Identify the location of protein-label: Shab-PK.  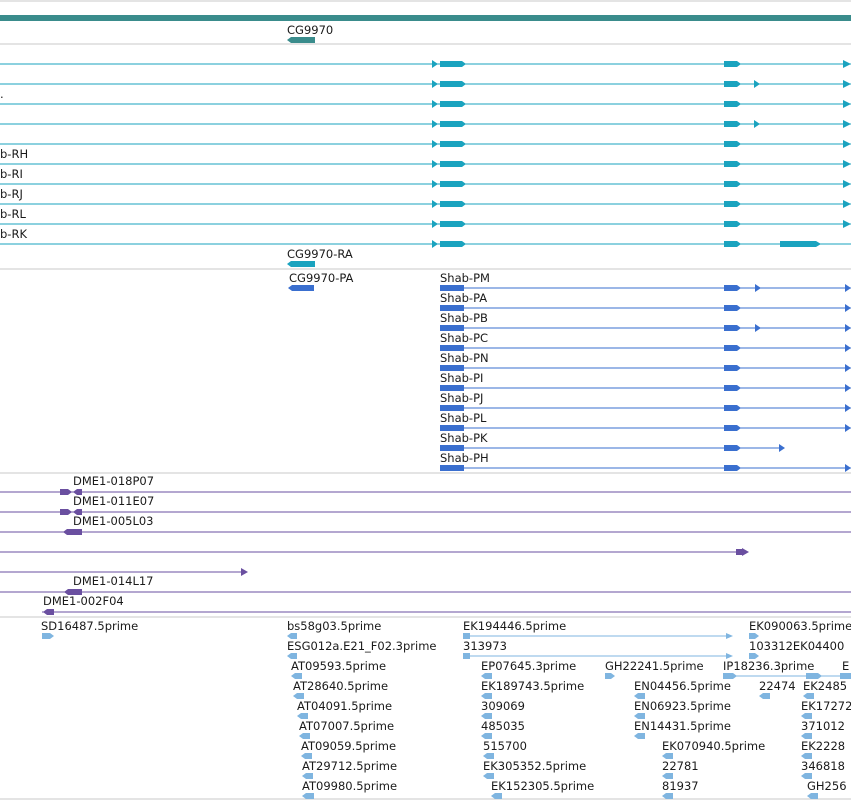
(464, 438).